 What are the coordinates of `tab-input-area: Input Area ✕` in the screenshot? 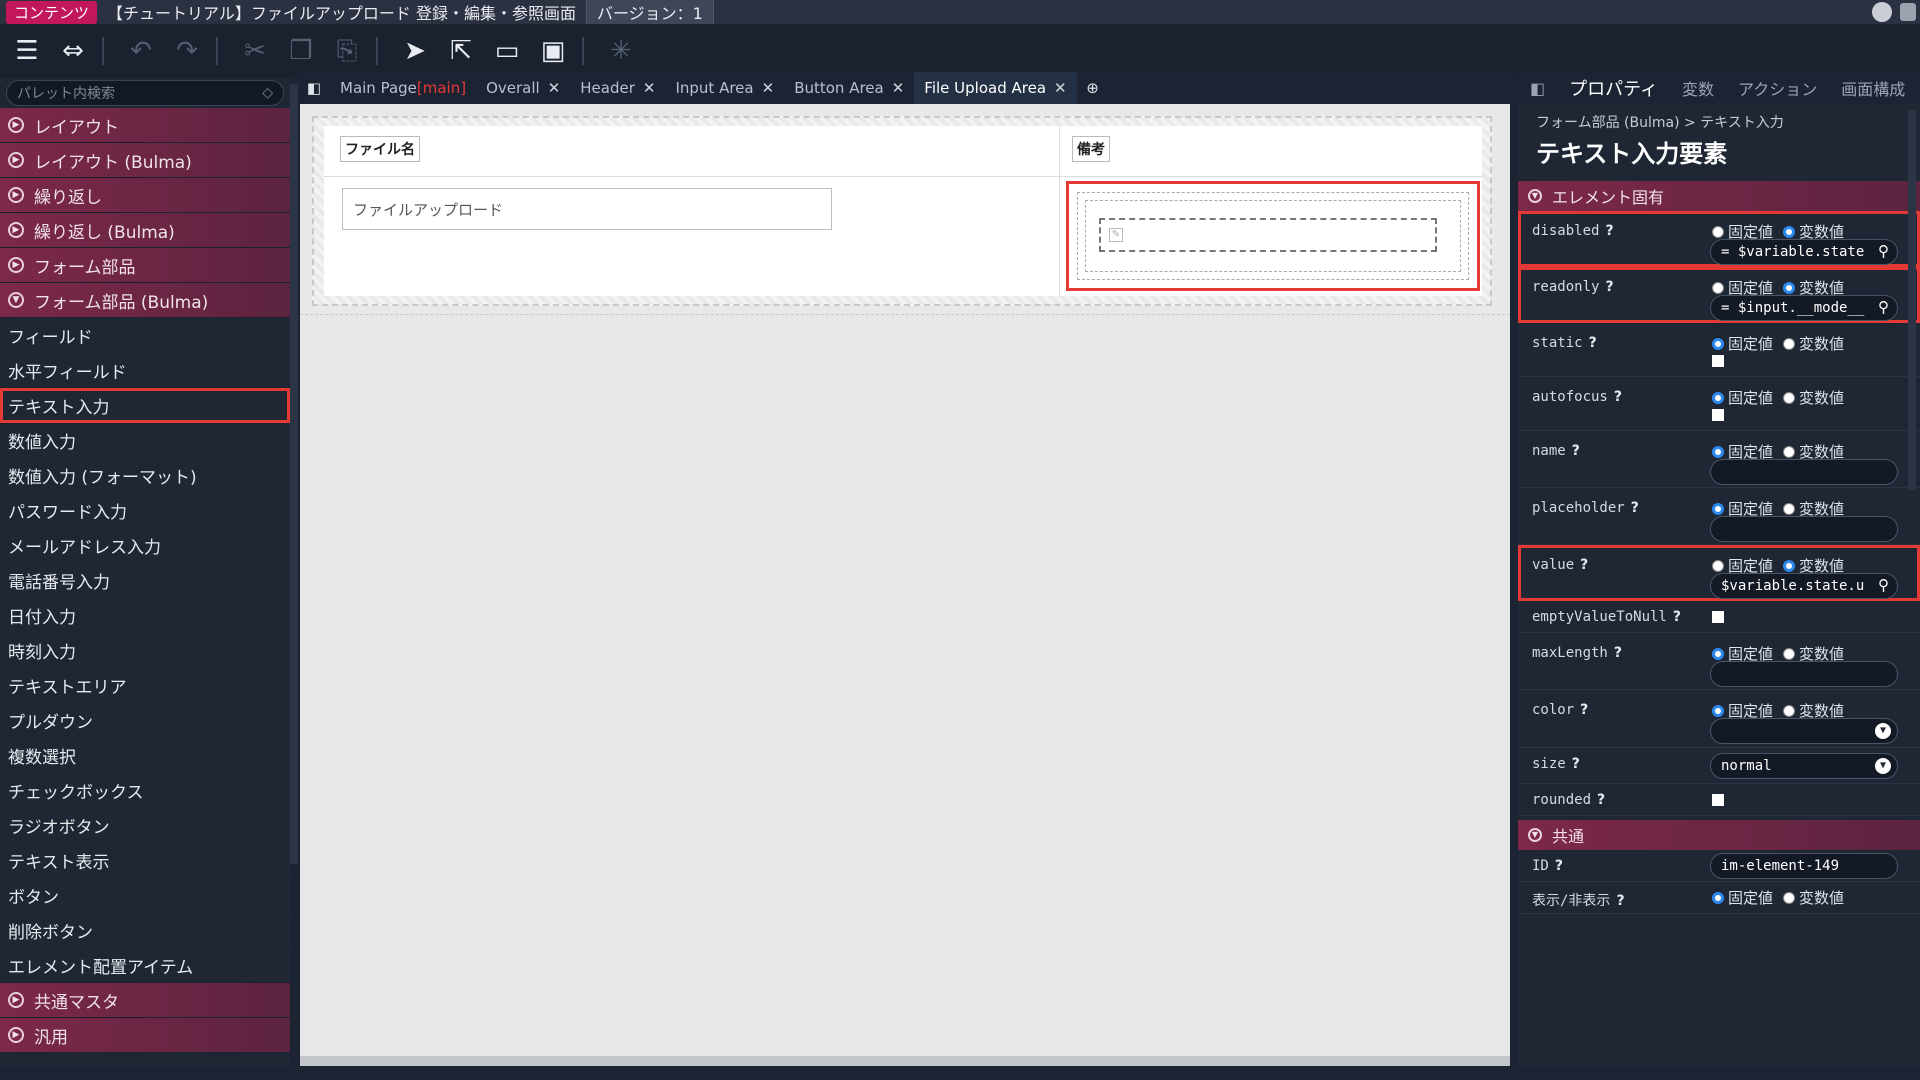 It's located at (724, 88).